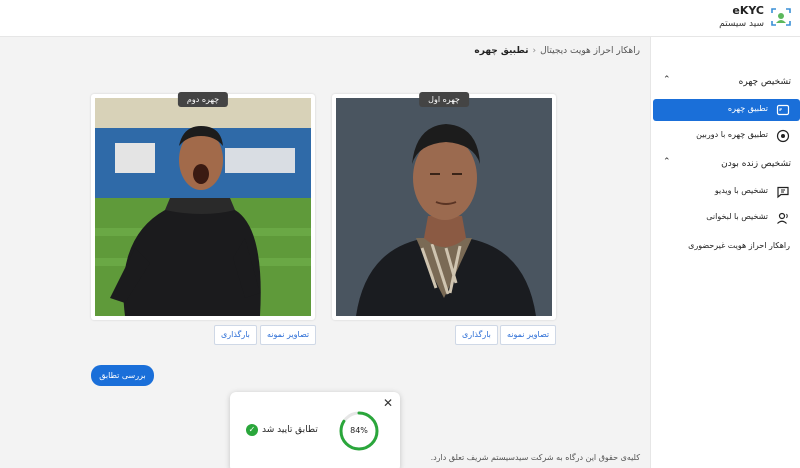 The height and width of the screenshot is (468, 800). Describe the element at coordinates (756, 164) in the screenshot. I see `sidebar-section-label: تشخیص زنده بودن` at that location.